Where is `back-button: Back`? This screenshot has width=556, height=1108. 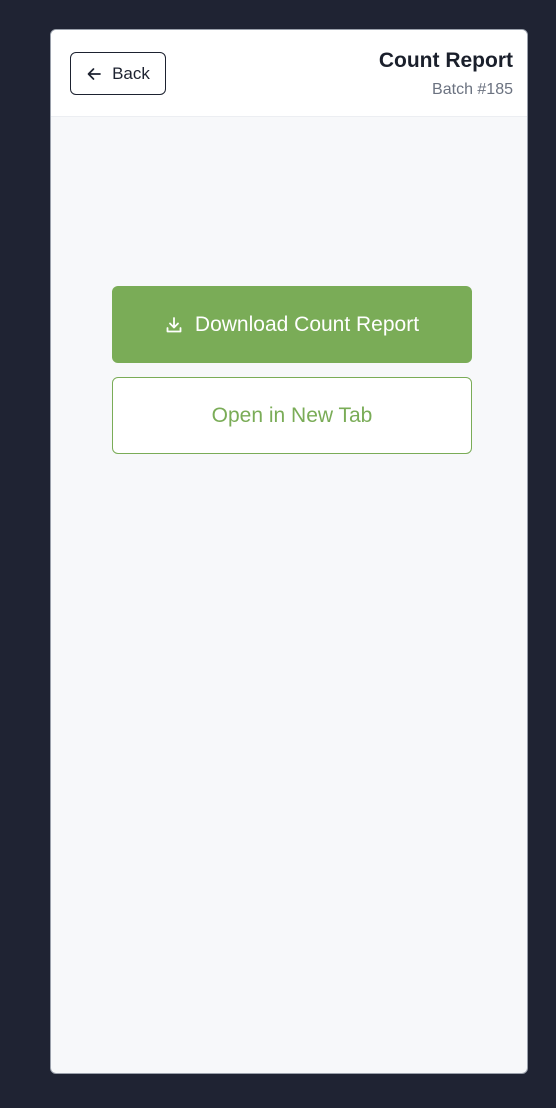
back-button: Back is located at coordinates (118, 73).